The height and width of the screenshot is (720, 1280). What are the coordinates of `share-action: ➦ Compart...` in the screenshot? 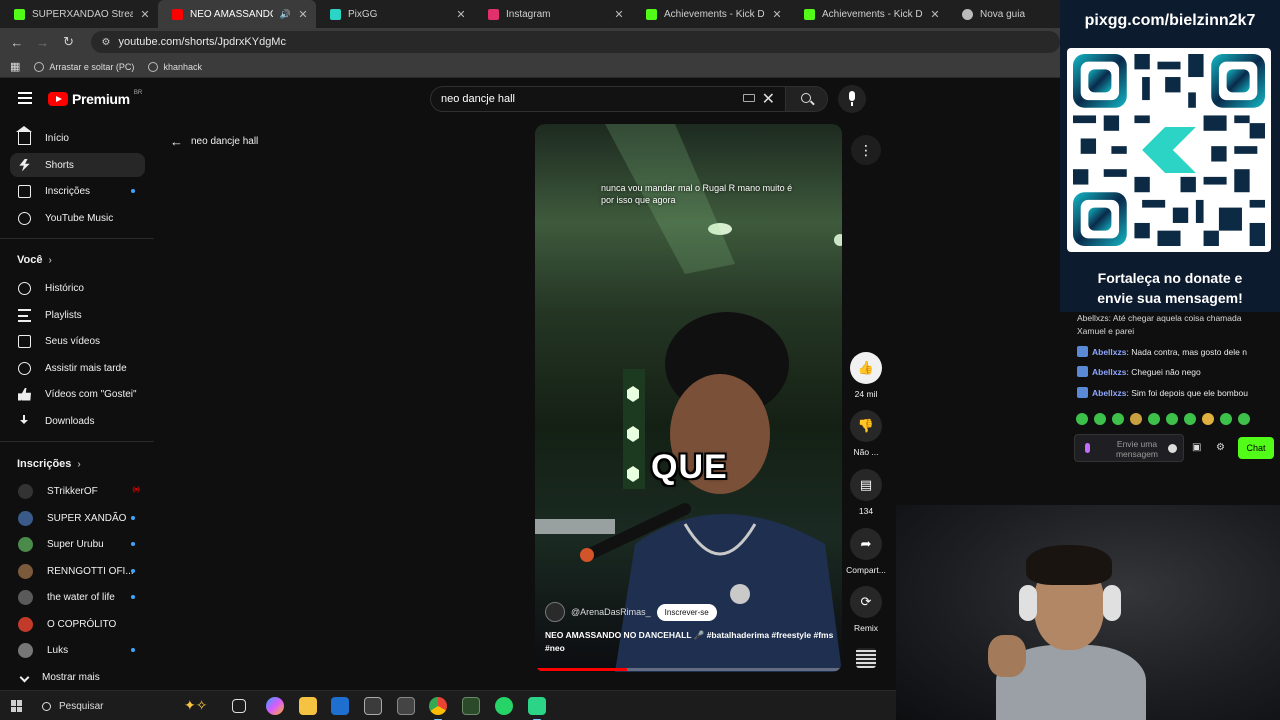 It's located at (866, 551).